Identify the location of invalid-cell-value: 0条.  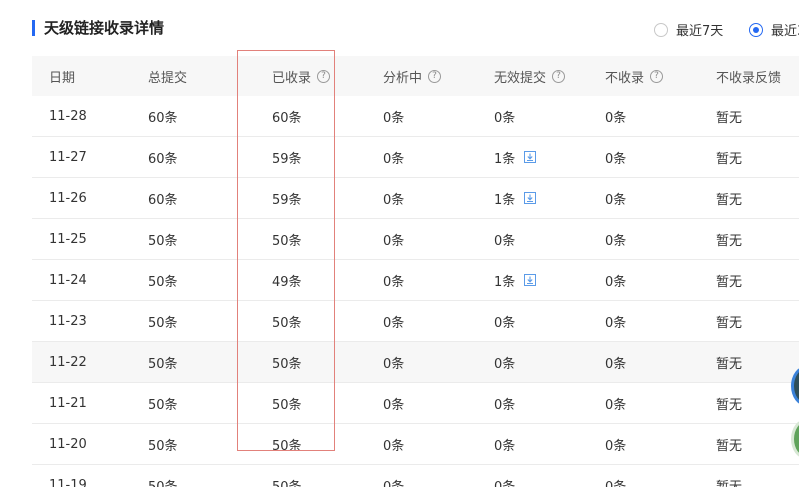
(505, 446).